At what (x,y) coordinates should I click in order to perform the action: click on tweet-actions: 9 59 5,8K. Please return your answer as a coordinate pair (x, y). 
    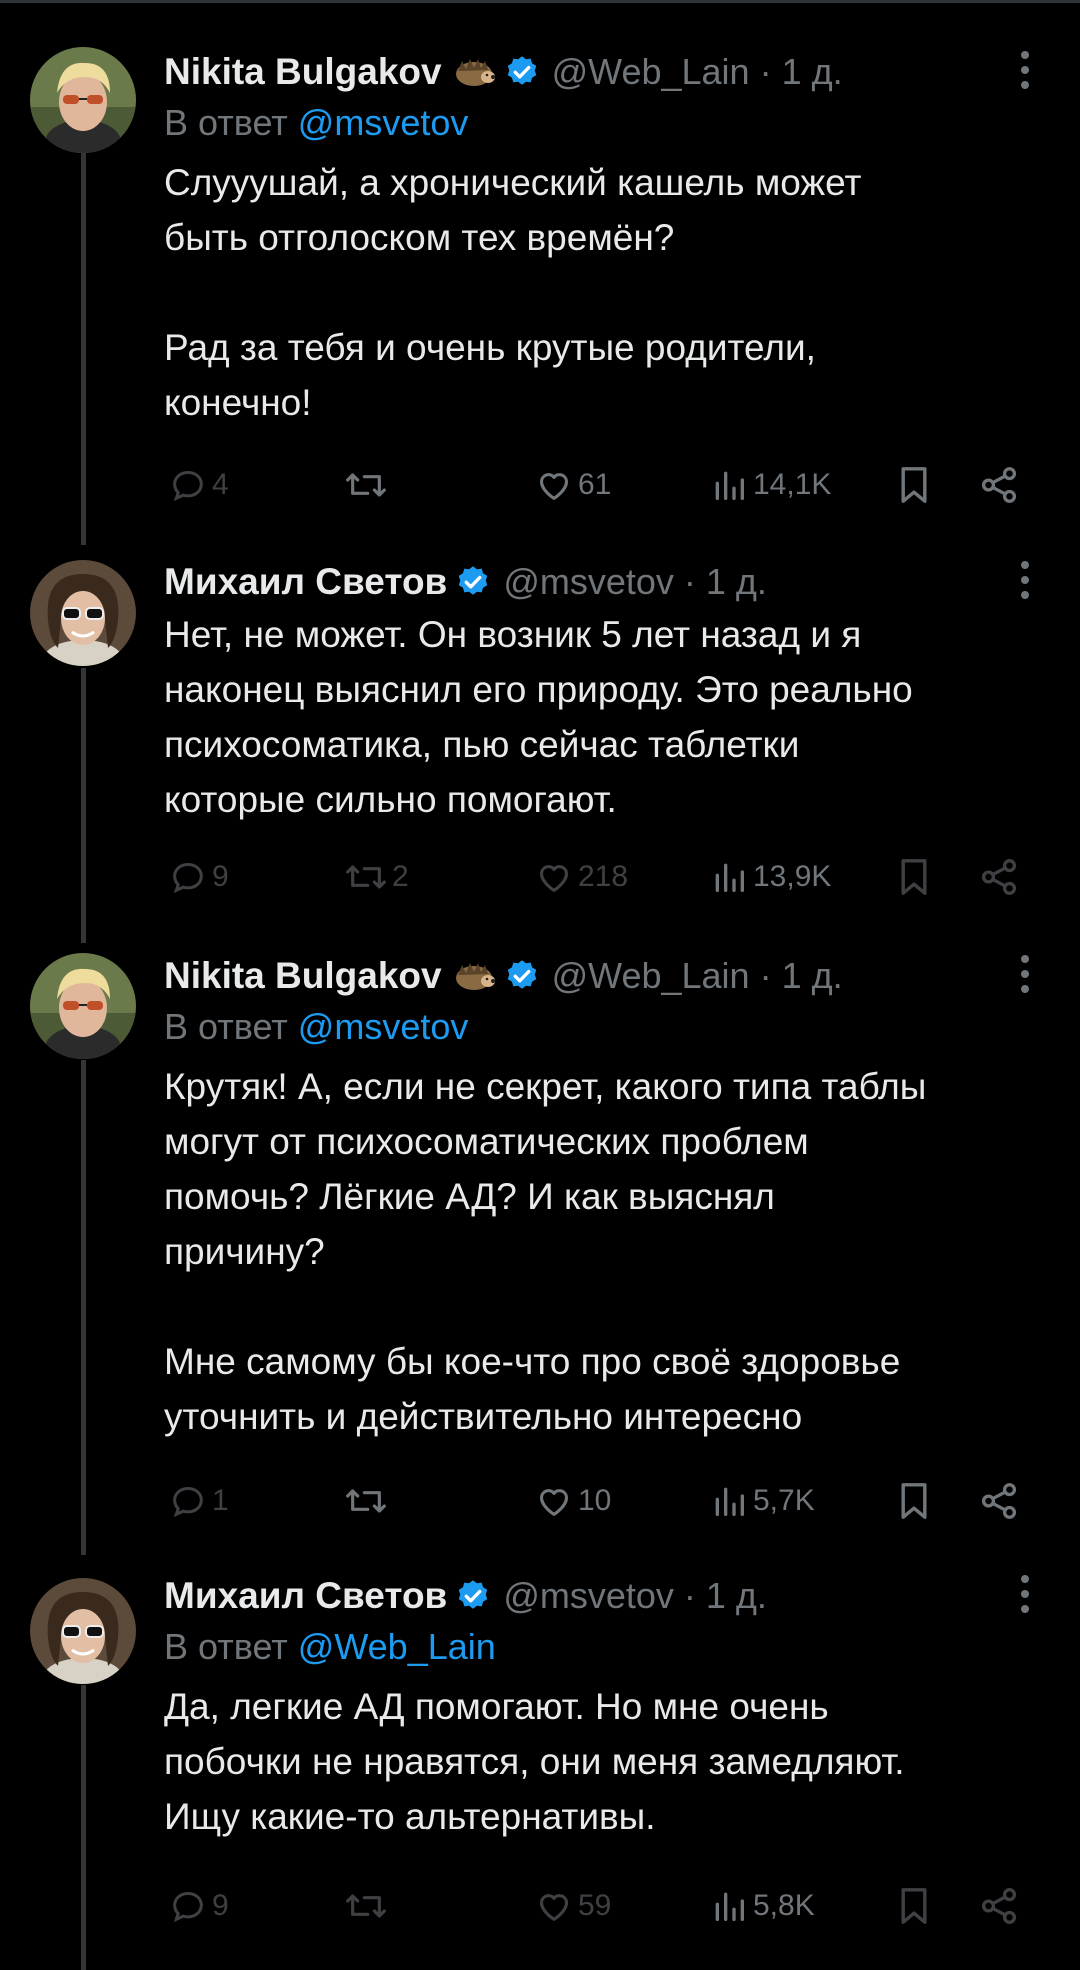
    Looking at the image, I should click on (607, 1906).